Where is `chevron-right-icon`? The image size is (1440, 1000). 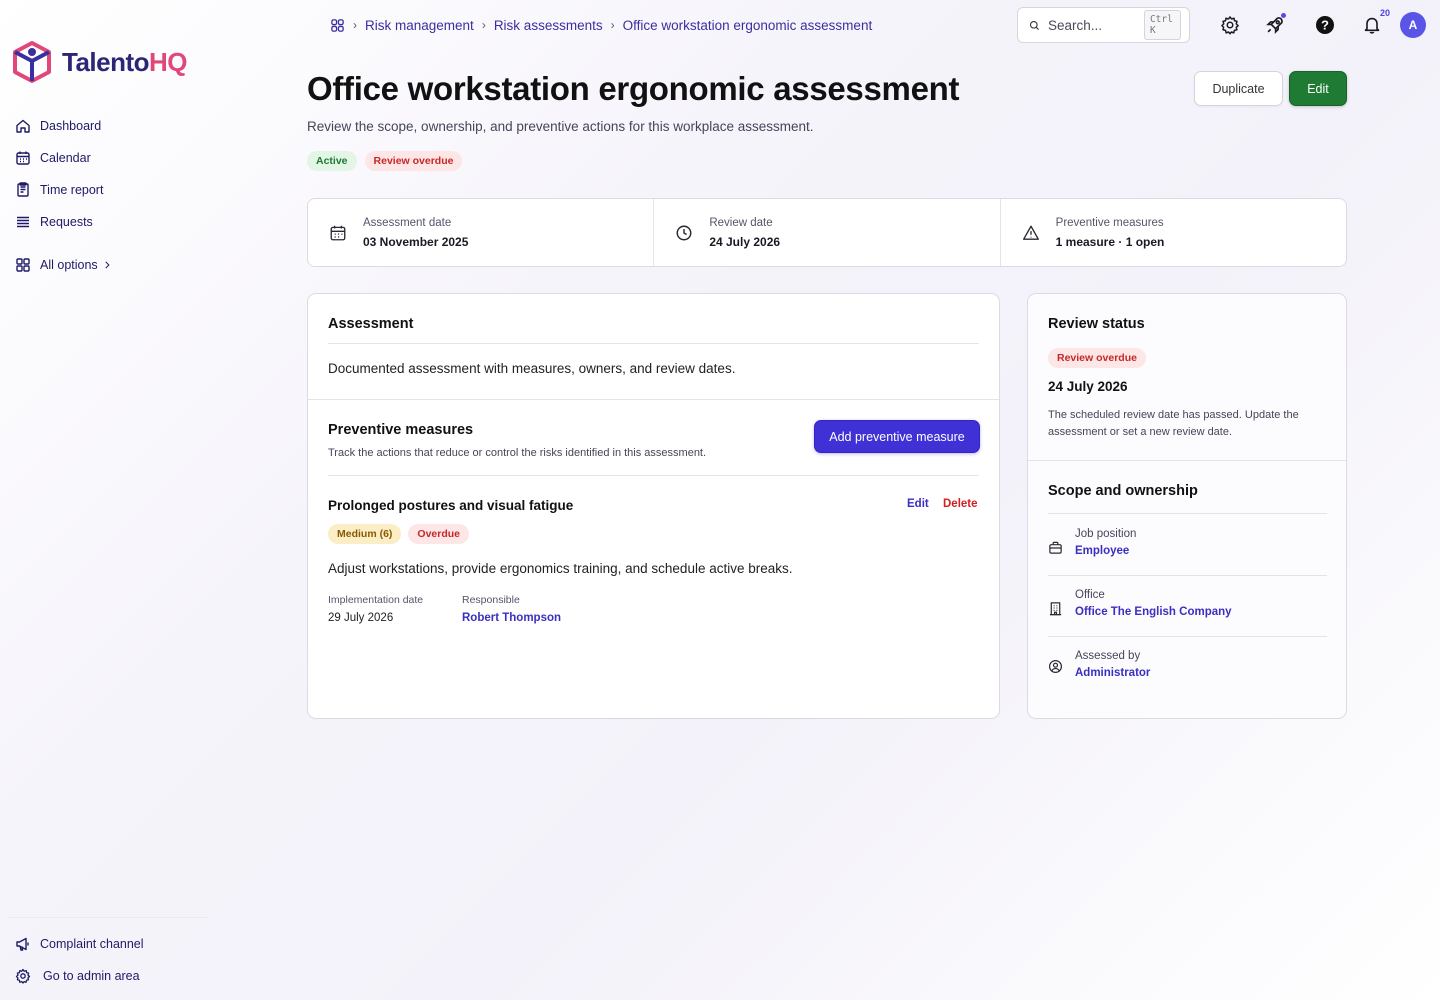
chevron-right-icon is located at coordinates (107, 265).